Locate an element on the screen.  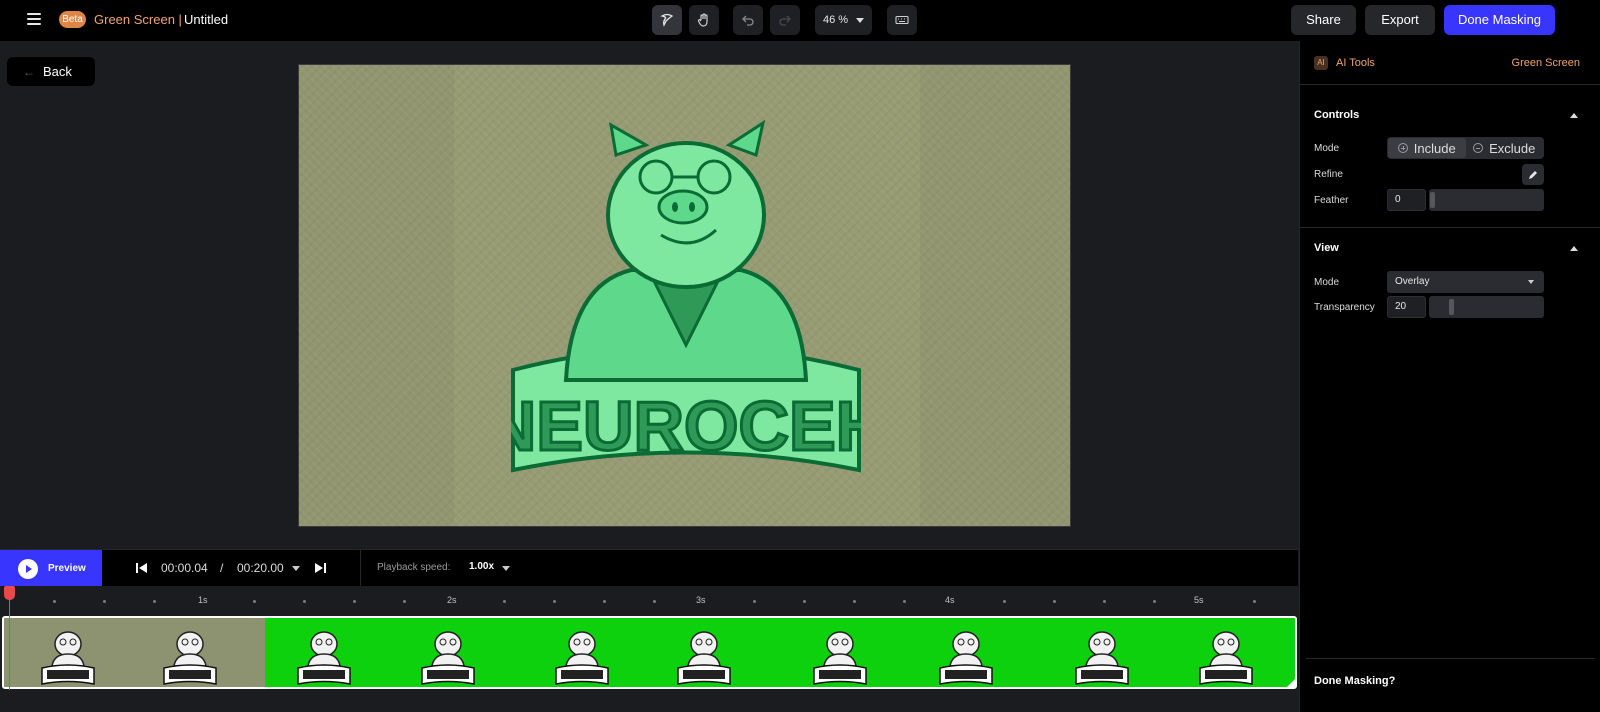
share-button: Share is located at coordinates (1323, 20).